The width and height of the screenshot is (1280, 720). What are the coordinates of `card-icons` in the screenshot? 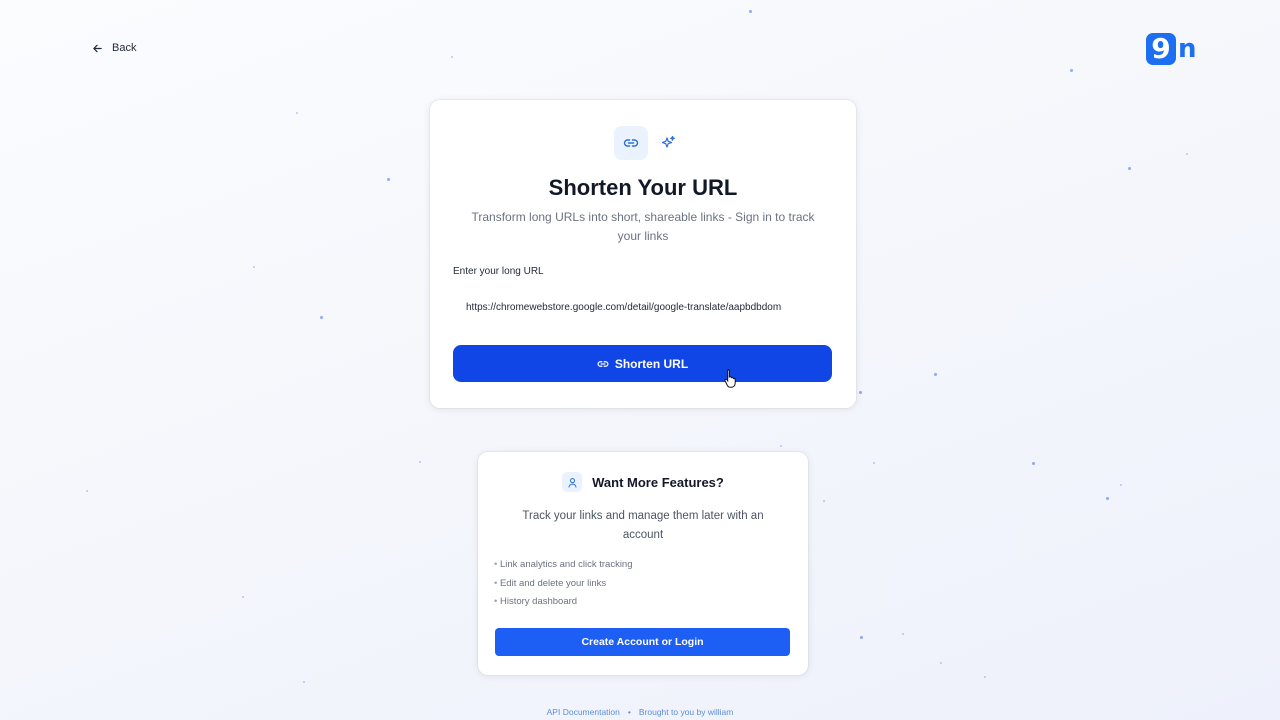 It's located at (646, 143).